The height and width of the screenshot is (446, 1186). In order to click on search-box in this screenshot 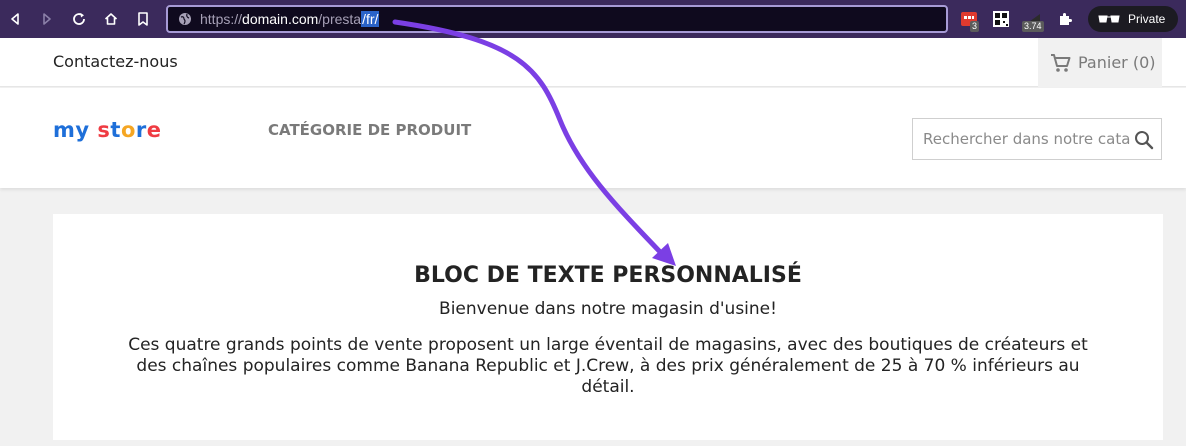, I will do `click(1037, 139)`.